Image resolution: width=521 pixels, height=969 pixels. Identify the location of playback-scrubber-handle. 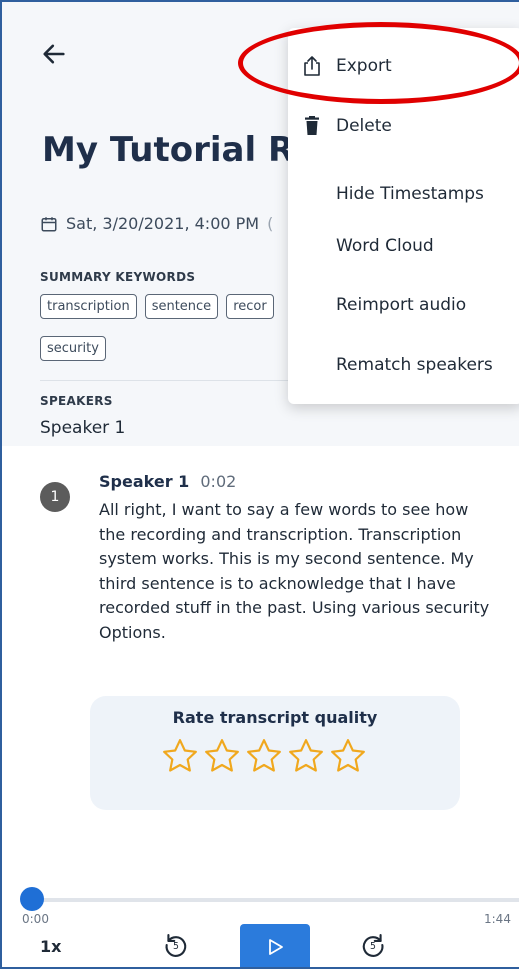
(32, 899).